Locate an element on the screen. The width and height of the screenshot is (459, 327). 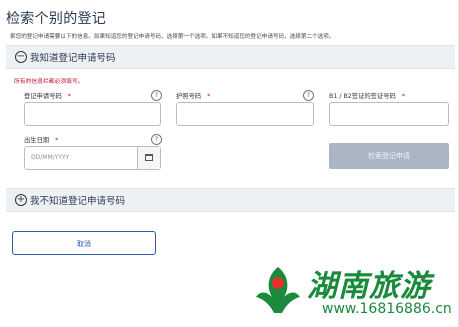
watermark-text: 湖南旅游 is located at coordinates (369, 286).